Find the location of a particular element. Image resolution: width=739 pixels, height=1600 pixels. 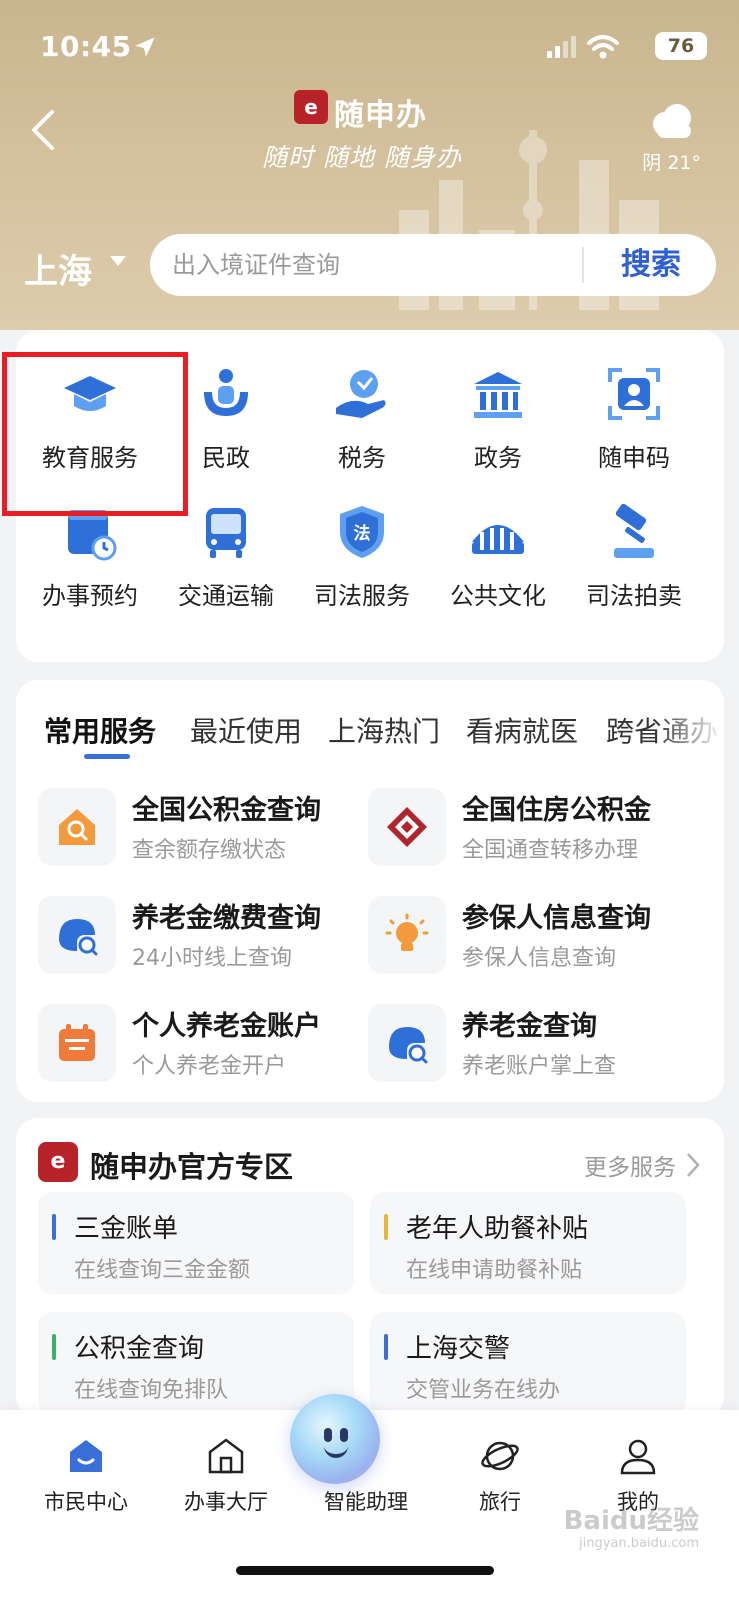

profile-icon is located at coordinates (638, 1457).